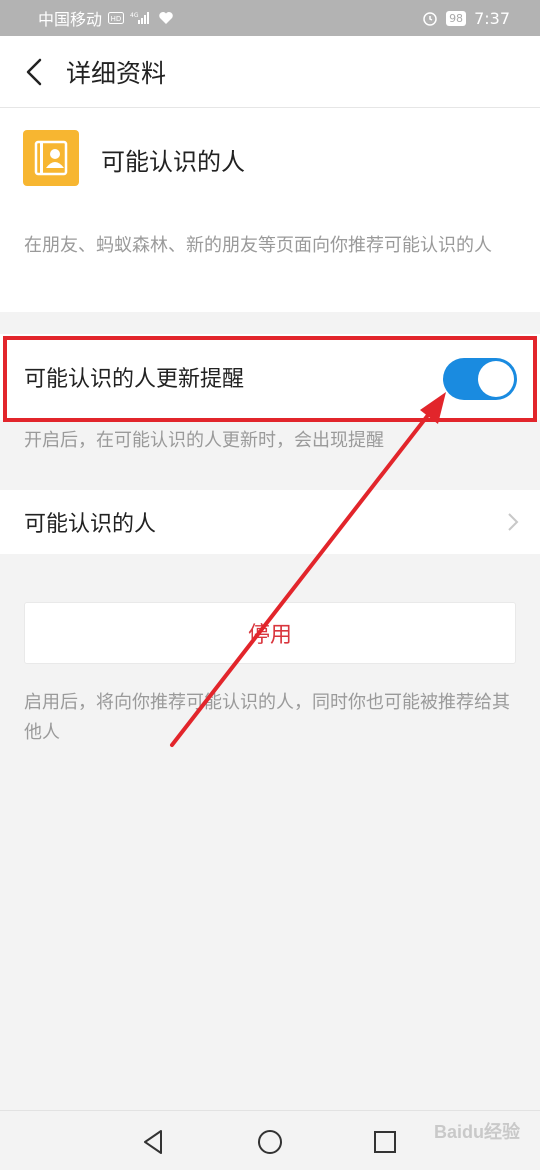 Image resolution: width=540 pixels, height=1170 pixels. I want to click on status-bar: 中国移动 HD 4G 98 7:37, so click(270, 18).